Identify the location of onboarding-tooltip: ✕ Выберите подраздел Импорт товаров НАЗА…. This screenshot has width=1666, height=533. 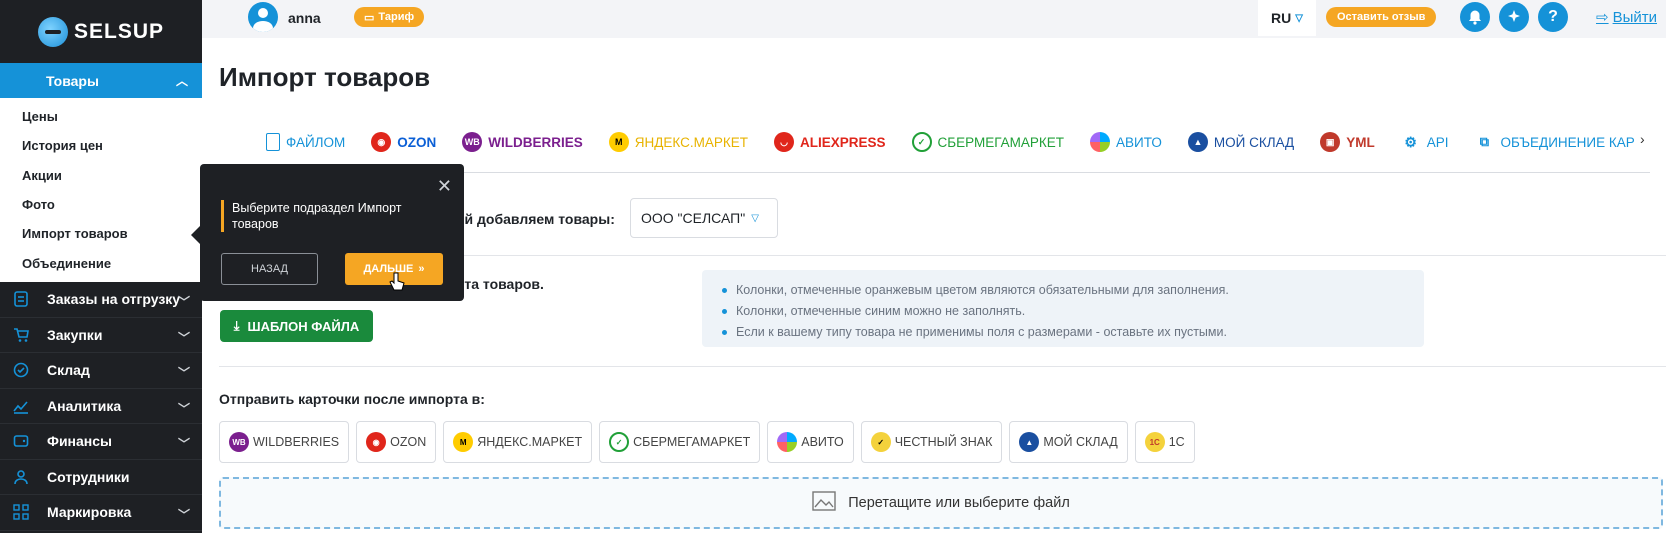
(327, 232).